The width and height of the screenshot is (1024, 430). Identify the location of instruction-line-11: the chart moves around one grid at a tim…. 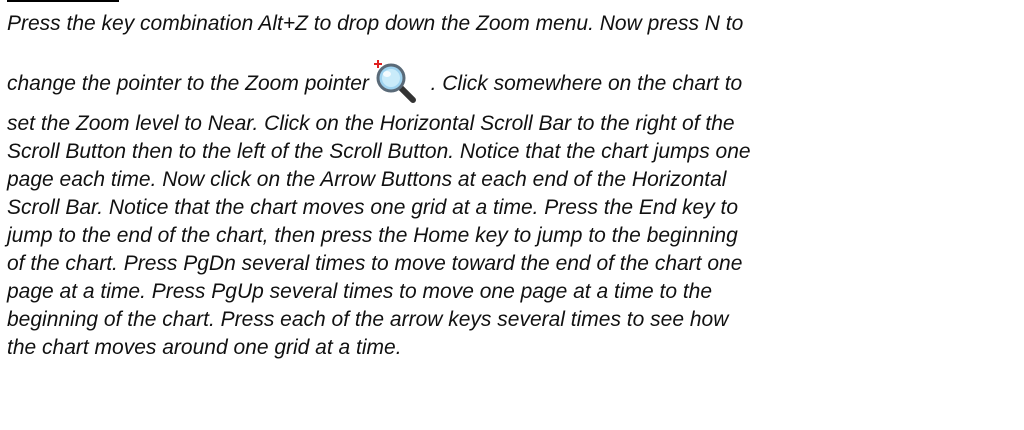
(204, 347).